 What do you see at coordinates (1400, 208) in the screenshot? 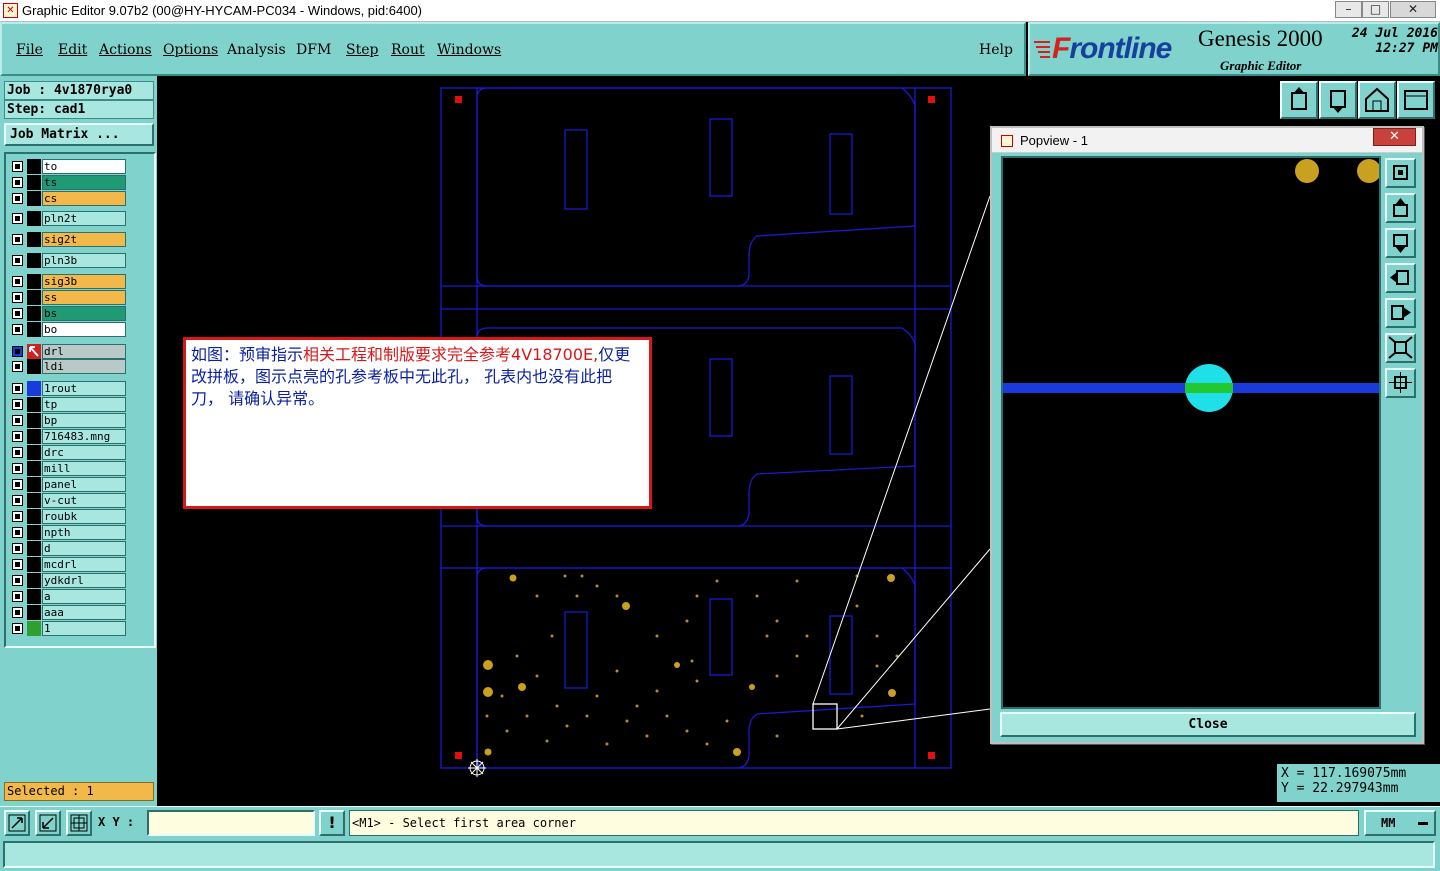
I see `pan-up-icon` at bounding box center [1400, 208].